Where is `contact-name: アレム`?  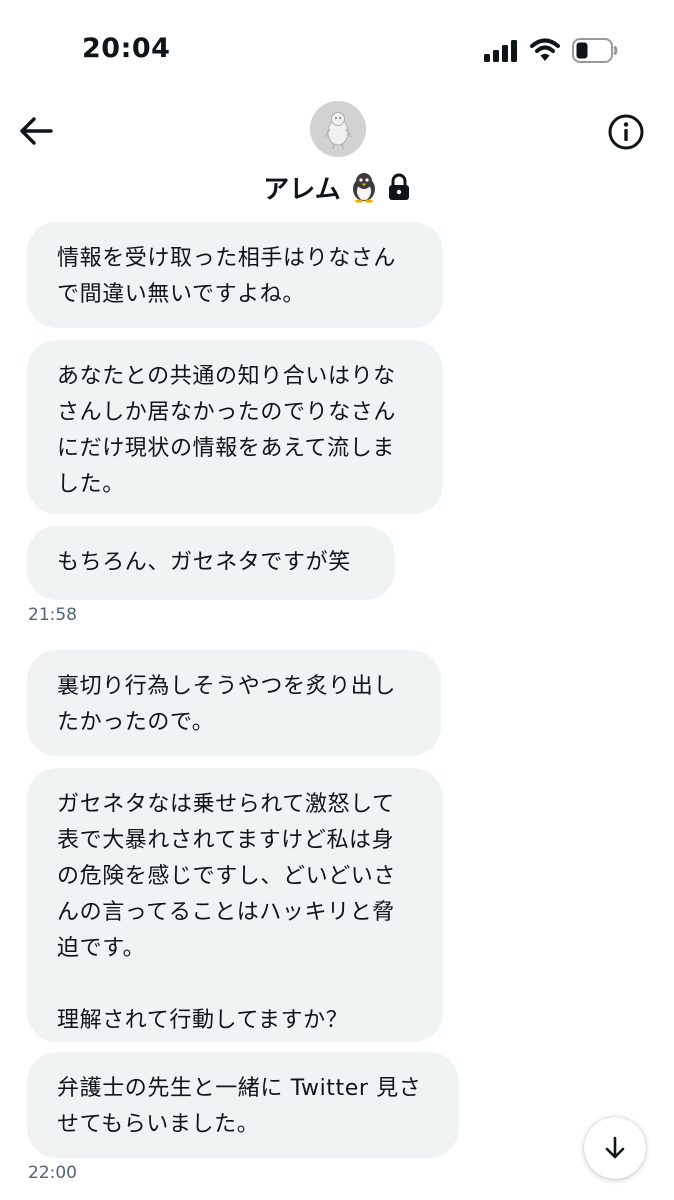 contact-name: アレム is located at coordinates (302, 189).